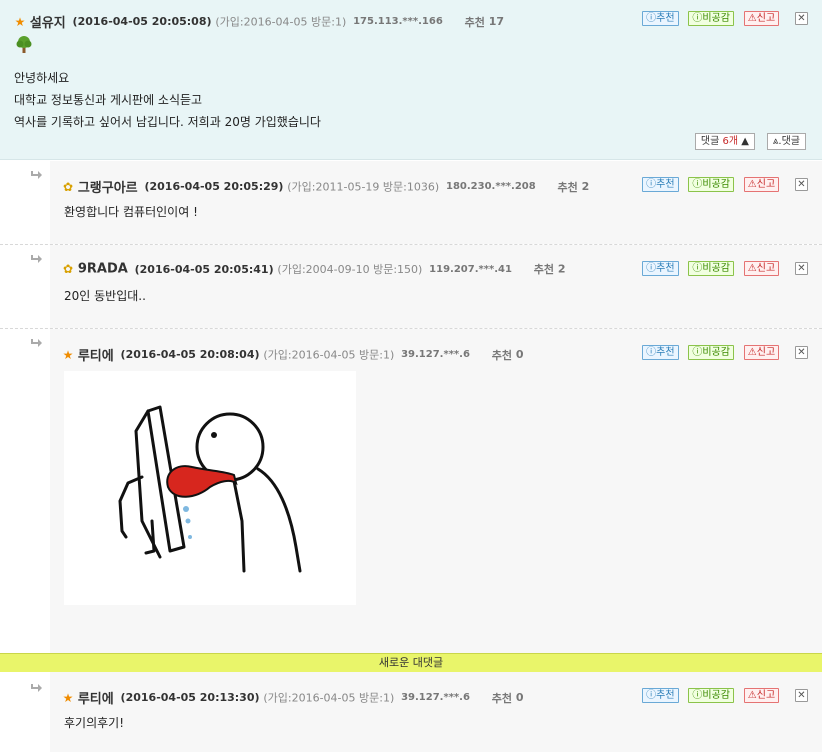 The width and height of the screenshot is (822, 752). What do you see at coordinates (103, 269) in the screenshot?
I see `author-nick: 9RADA` at bounding box center [103, 269].